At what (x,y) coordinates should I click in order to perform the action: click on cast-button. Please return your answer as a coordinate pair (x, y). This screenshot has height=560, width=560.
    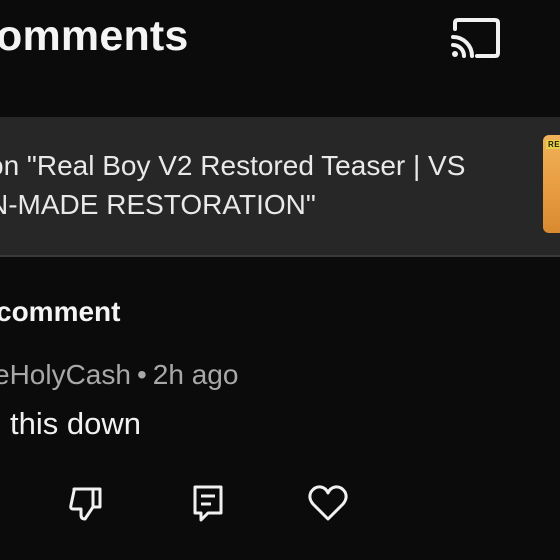
    Looking at the image, I should click on (475, 38).